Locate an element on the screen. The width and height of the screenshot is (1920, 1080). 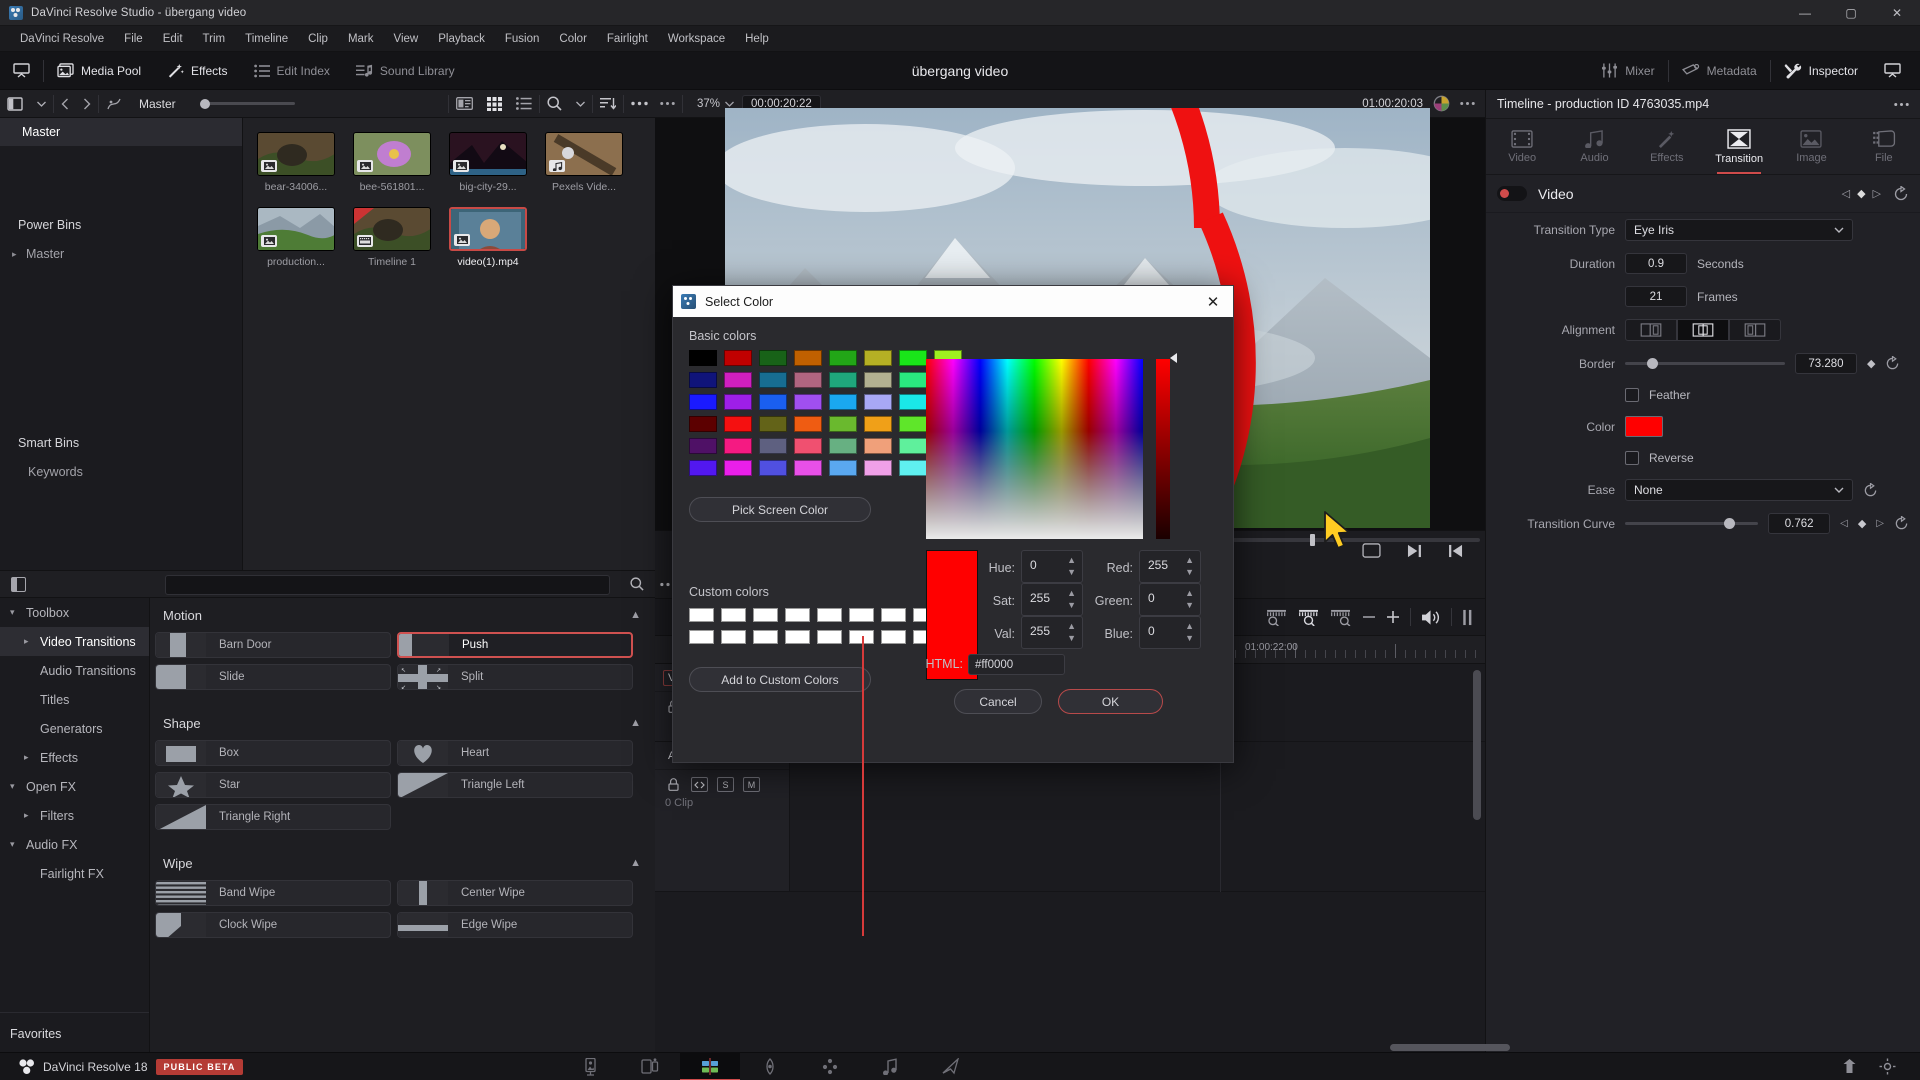
transition-push: Push is located at coordinates (515, 645).